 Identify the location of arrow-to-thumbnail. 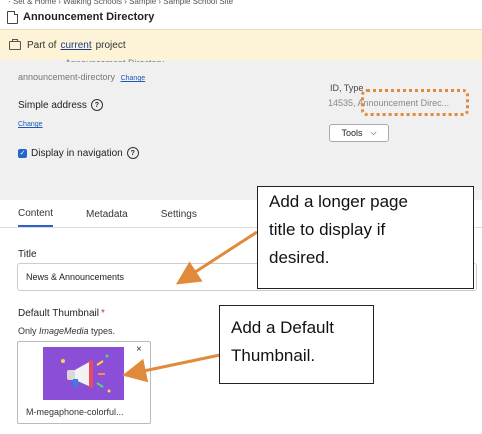
(171, 368).